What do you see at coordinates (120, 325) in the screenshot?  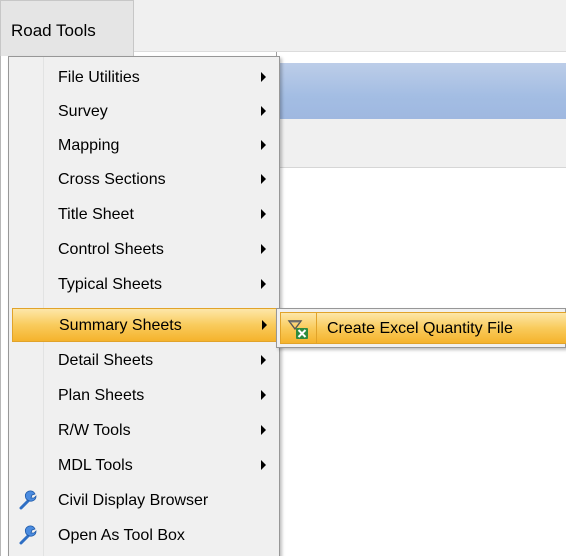 I see `menu-item-label: Summary Sheets` at bounding box center [120, 325].